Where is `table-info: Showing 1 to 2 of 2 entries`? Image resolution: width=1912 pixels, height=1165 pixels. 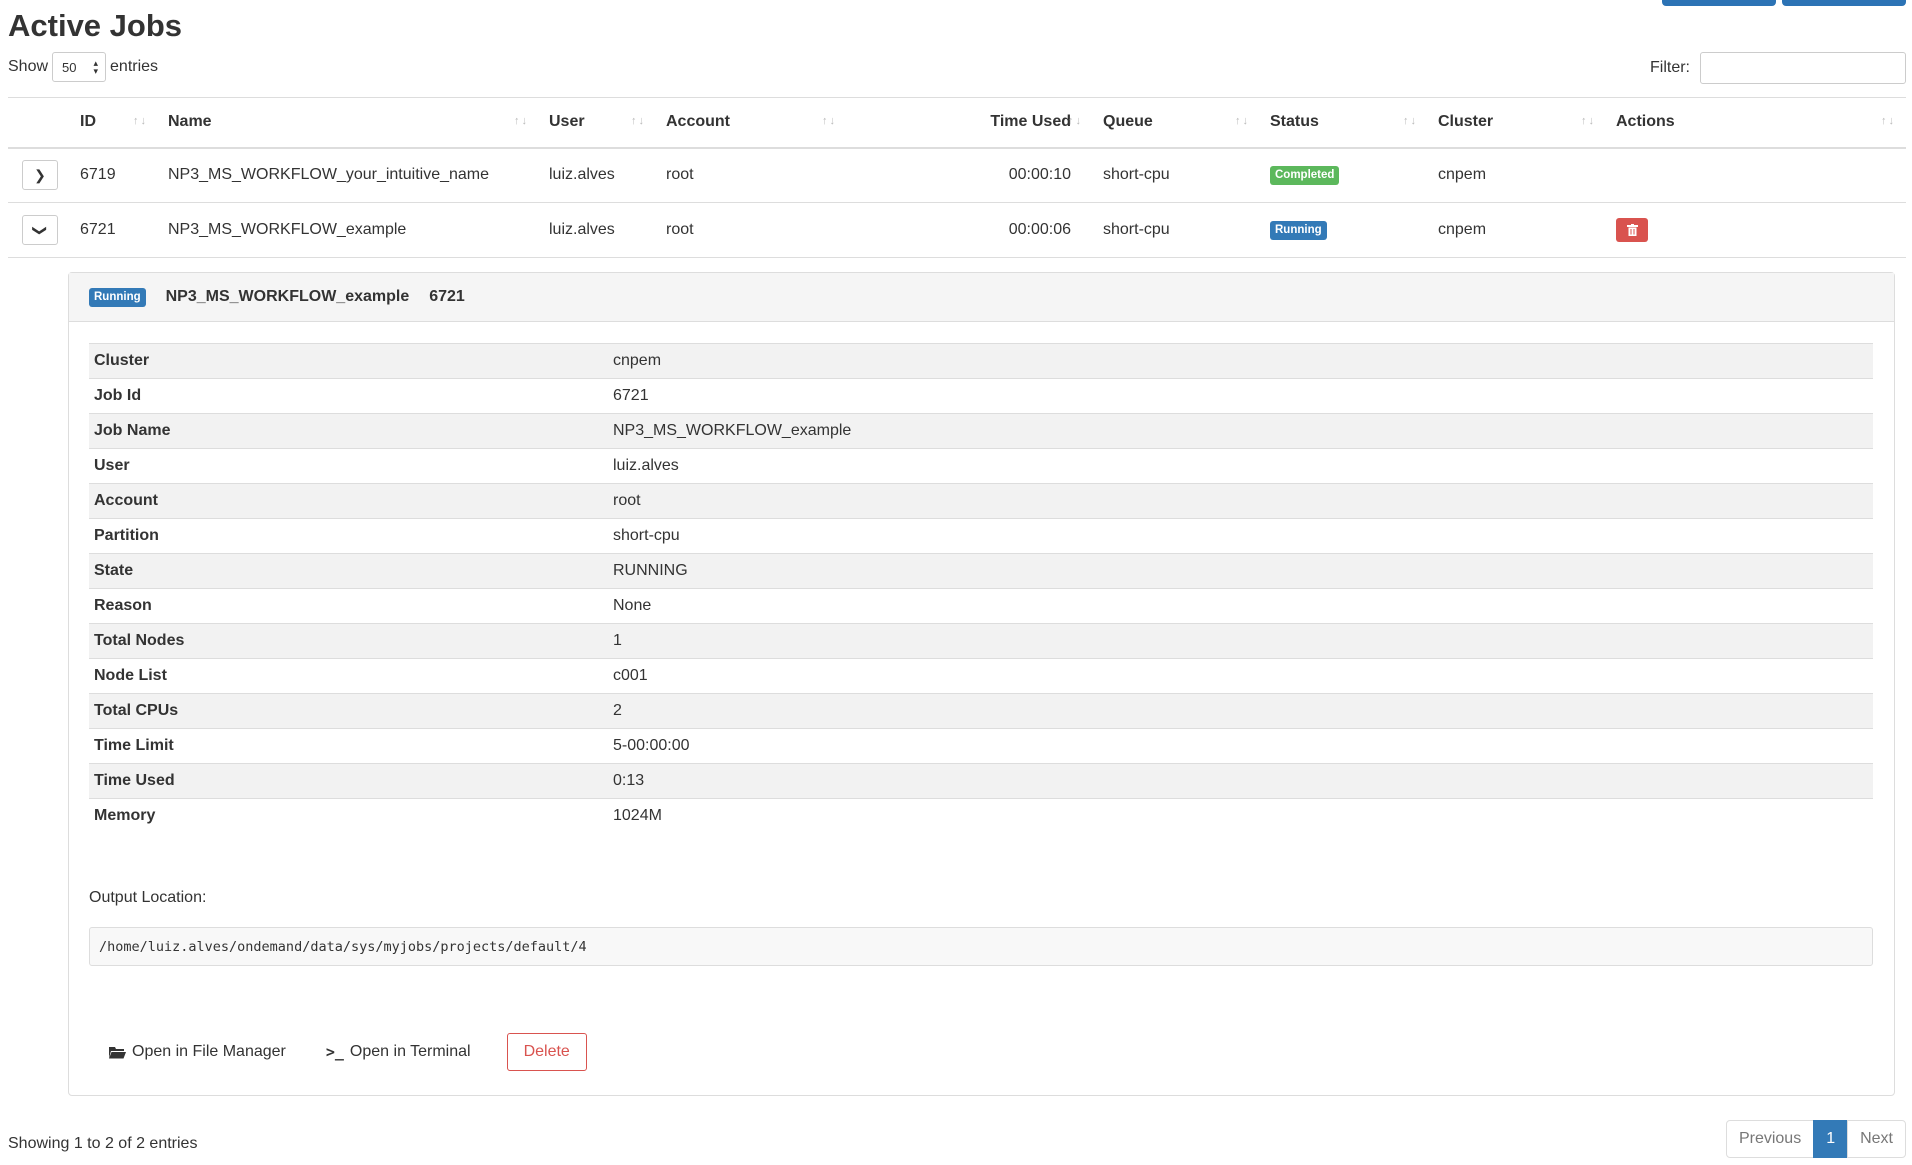
table-info: Showing 1 to 2 of 2 entries is located at coordinates (103, 1143).